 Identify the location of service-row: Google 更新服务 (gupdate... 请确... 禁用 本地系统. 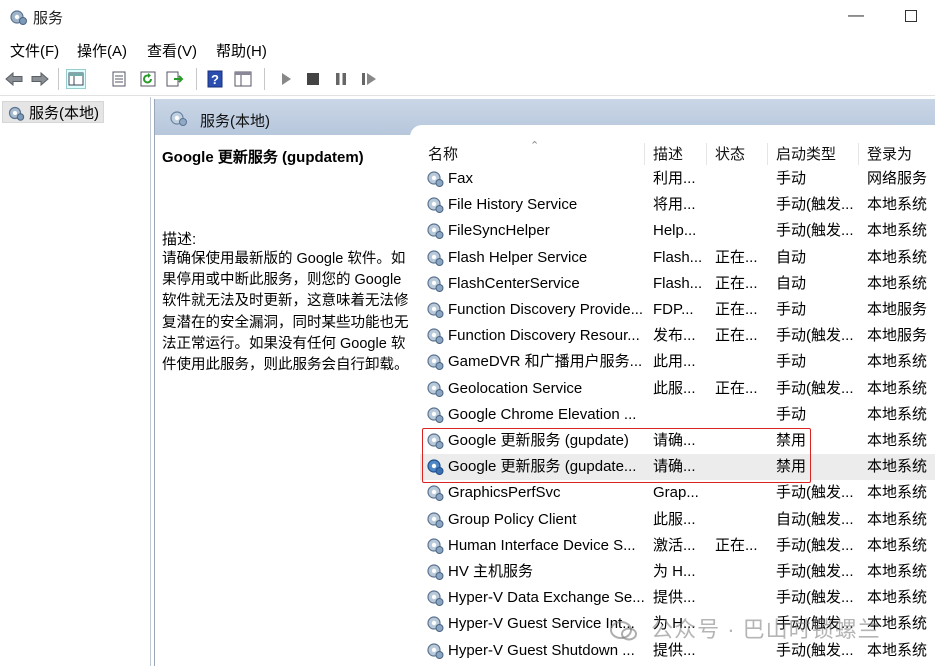
(677, 467).